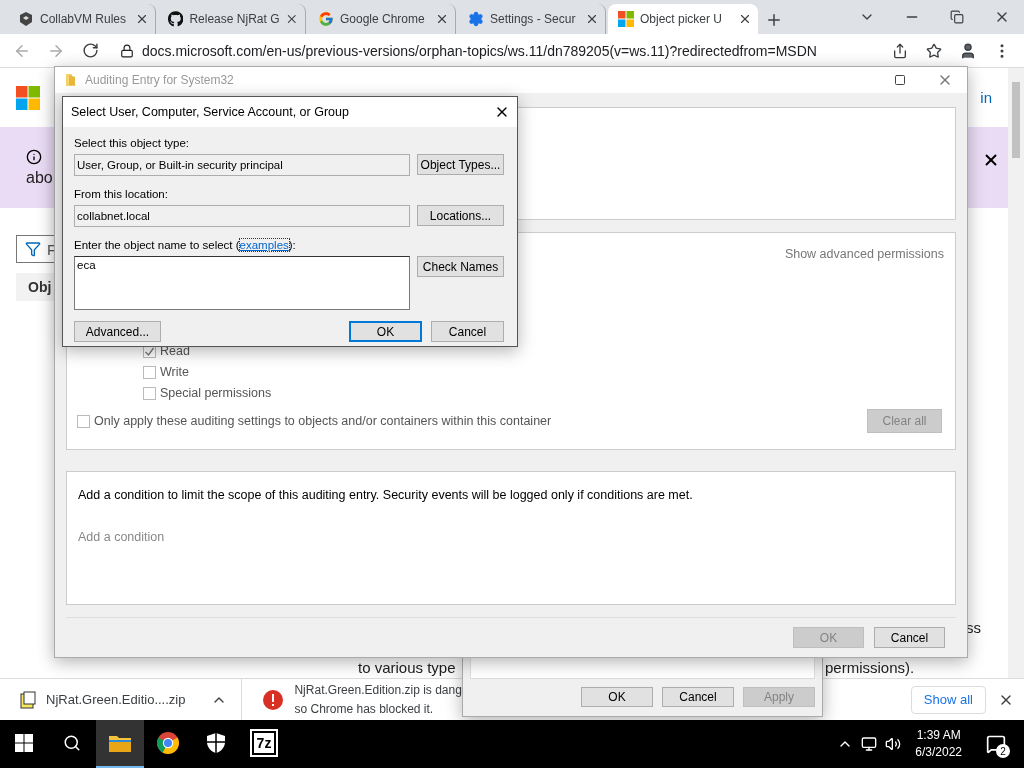  Describe the element at coordinates (899, 80) in the screenshot. I see `maximize-icon` at that location.